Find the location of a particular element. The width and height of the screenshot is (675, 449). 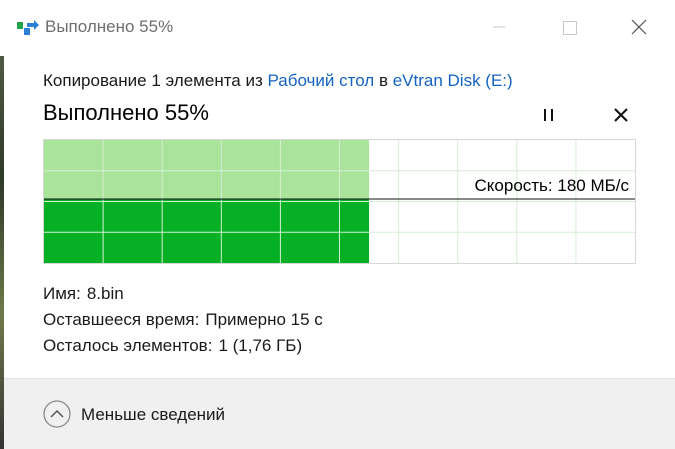

close-window-button is located at coordinates (638, 27).